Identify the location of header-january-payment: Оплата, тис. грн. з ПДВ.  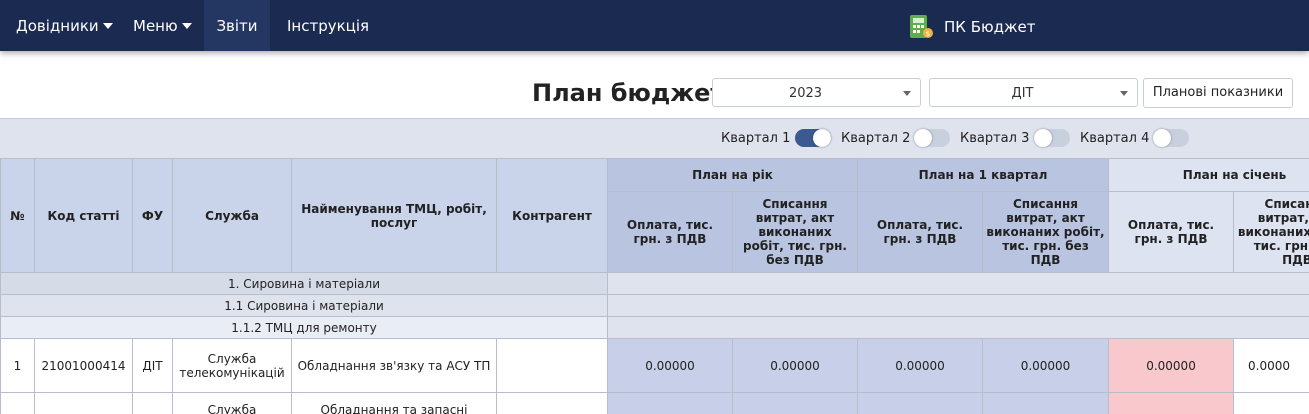
(1171, 232).